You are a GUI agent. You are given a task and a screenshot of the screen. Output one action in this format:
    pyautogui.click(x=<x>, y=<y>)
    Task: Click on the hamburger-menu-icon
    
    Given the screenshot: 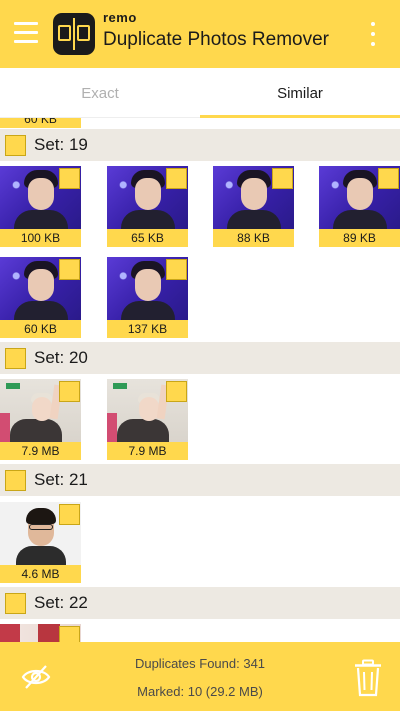 What is the action you would take?
    pyautogui.click(x=26, y=33)
    